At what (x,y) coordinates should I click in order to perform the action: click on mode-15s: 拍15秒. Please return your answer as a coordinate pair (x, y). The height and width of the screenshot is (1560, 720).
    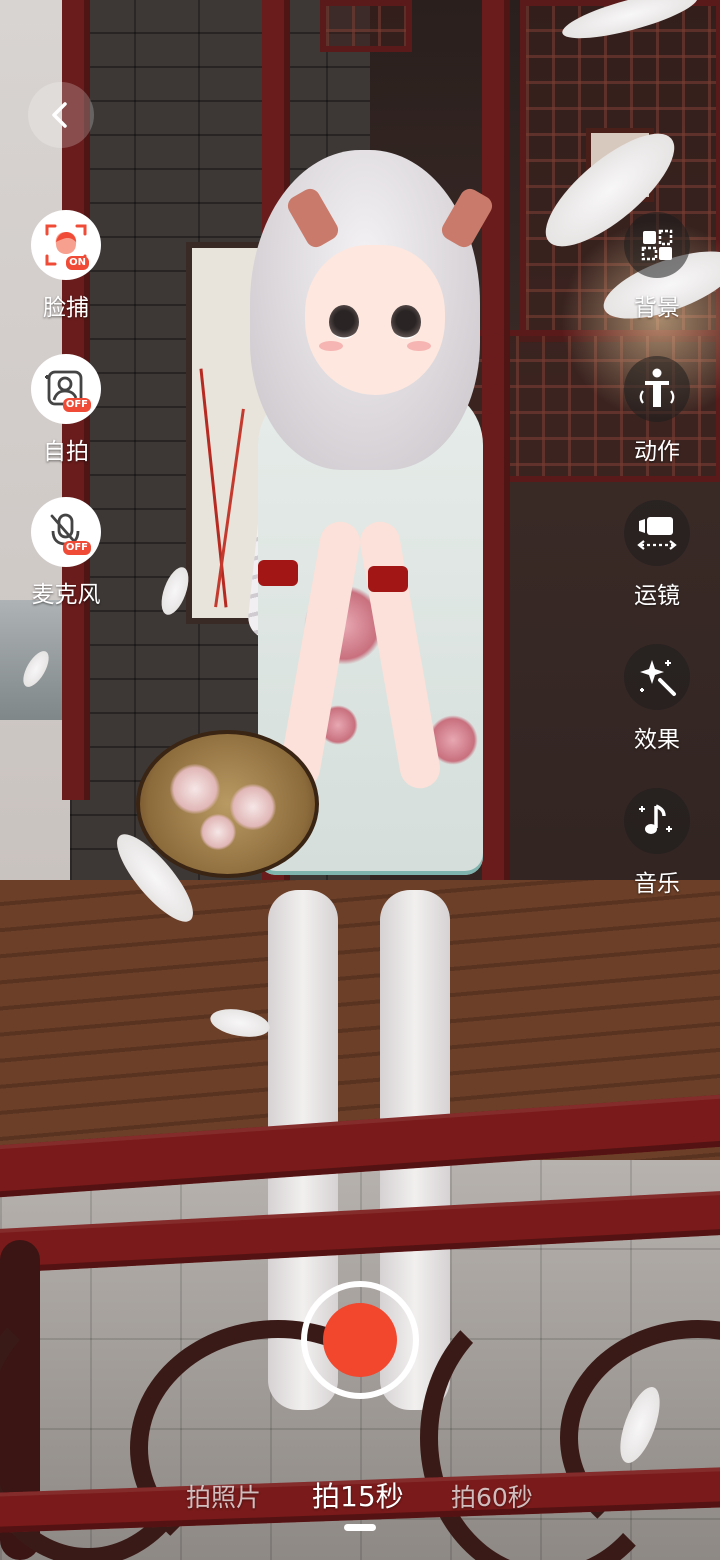
    Looking at the image, I should click on (358, 1495).